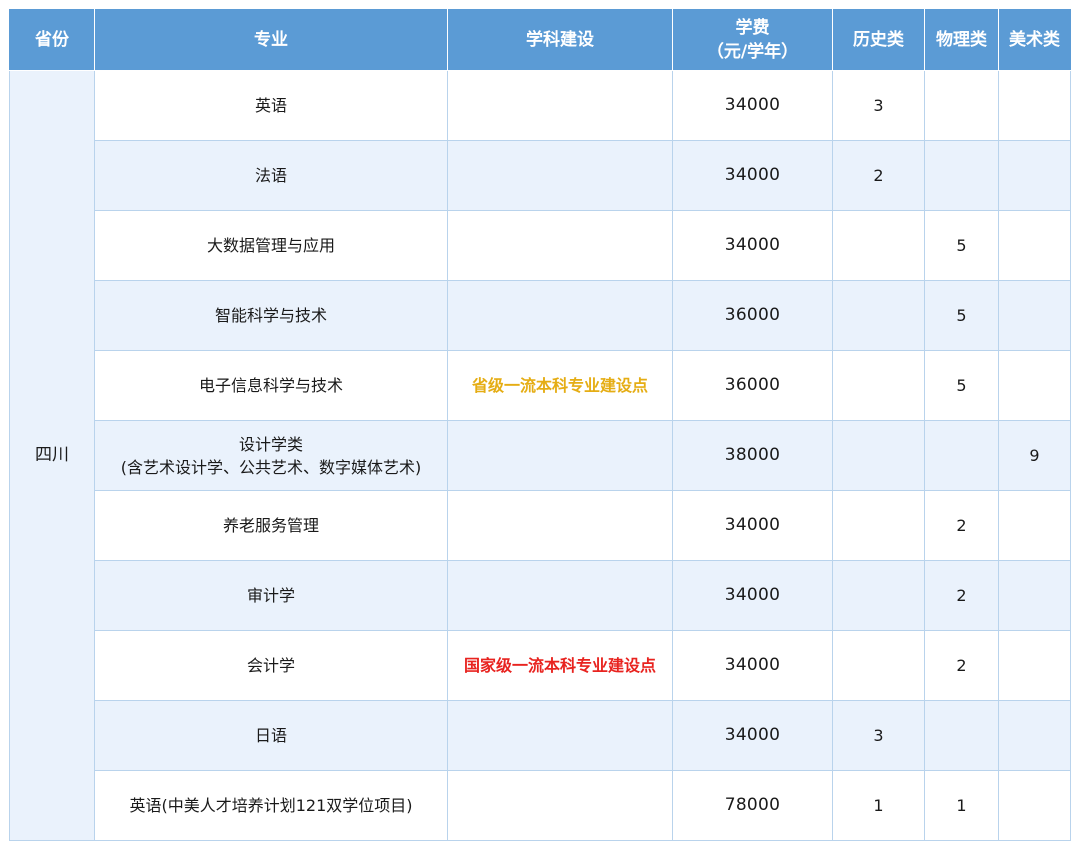 This screenshot has height=849, width=1080. What do you see at coordinates (1034, 455) in the screenshot?
I see `art-cell: 9` at bounding box center [1034, 455].